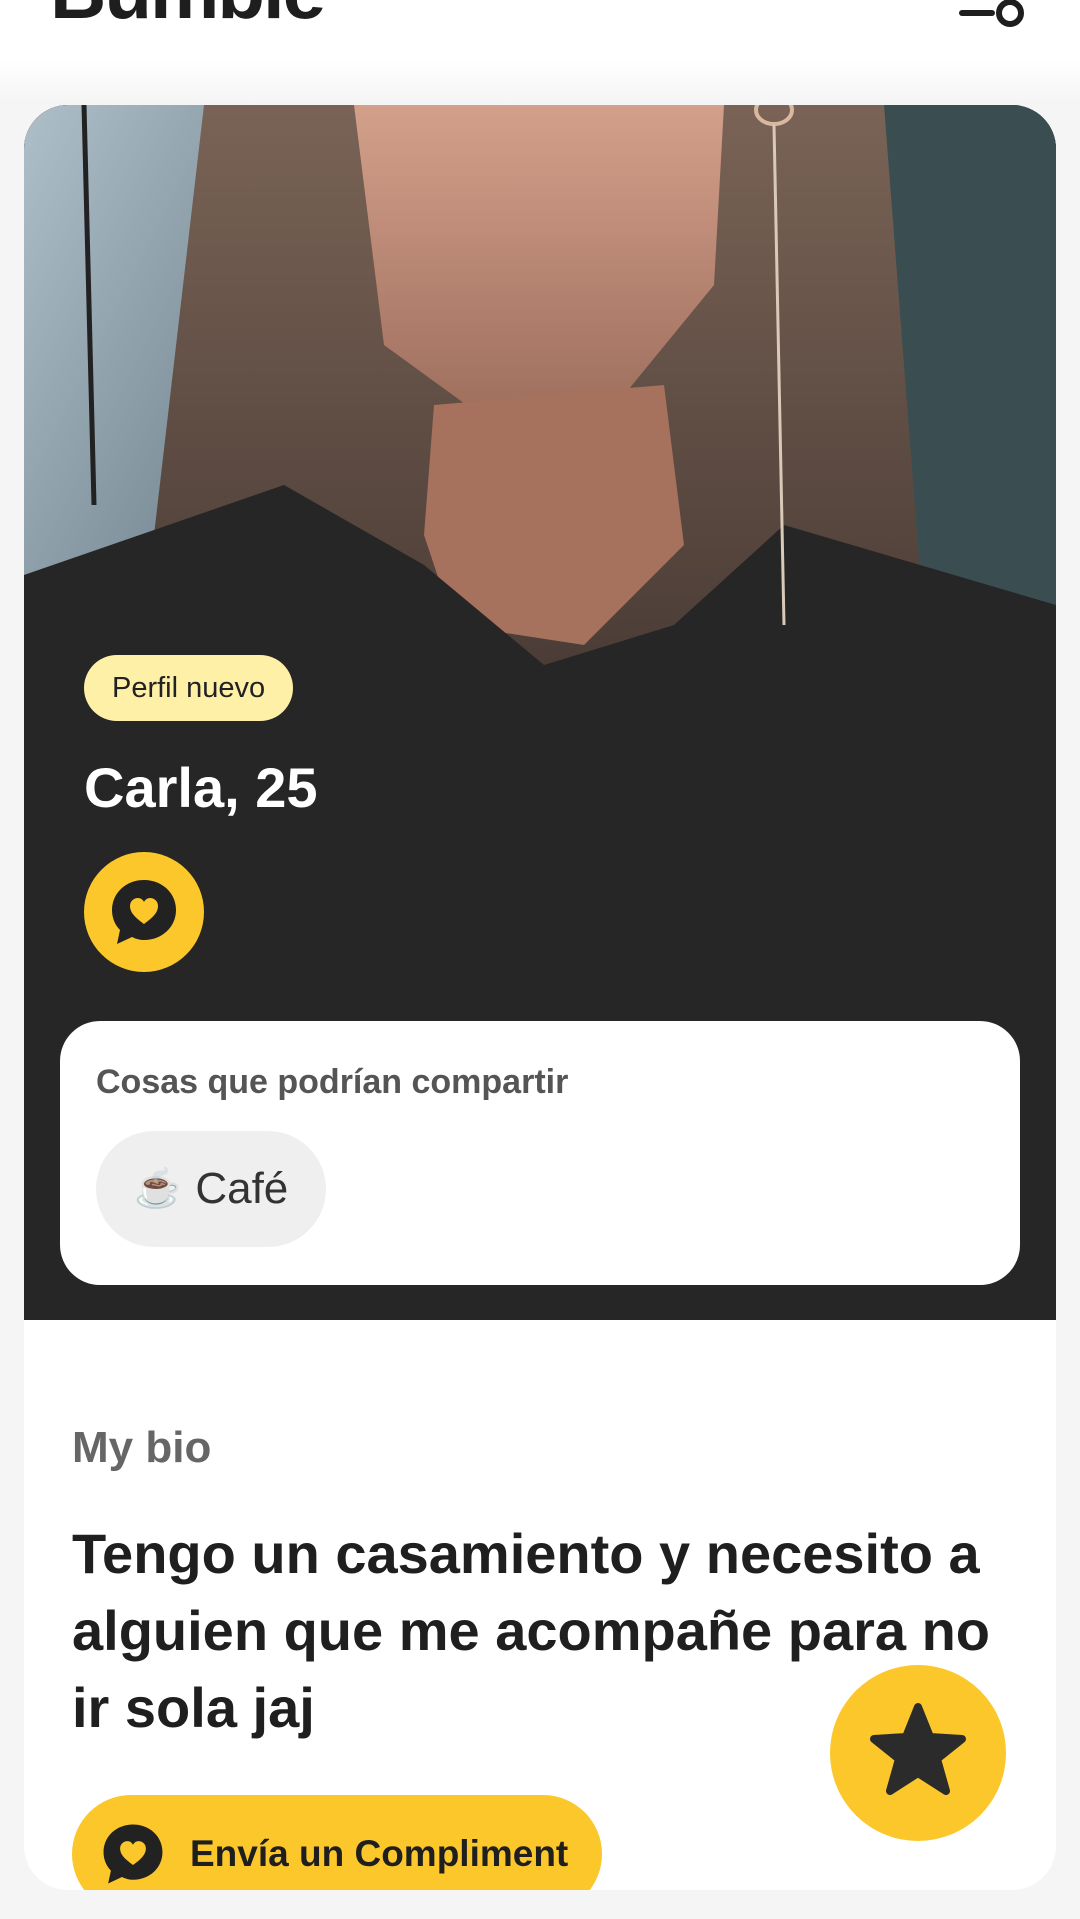  I want to click on app-logo: Bumble, so click(188, 15).